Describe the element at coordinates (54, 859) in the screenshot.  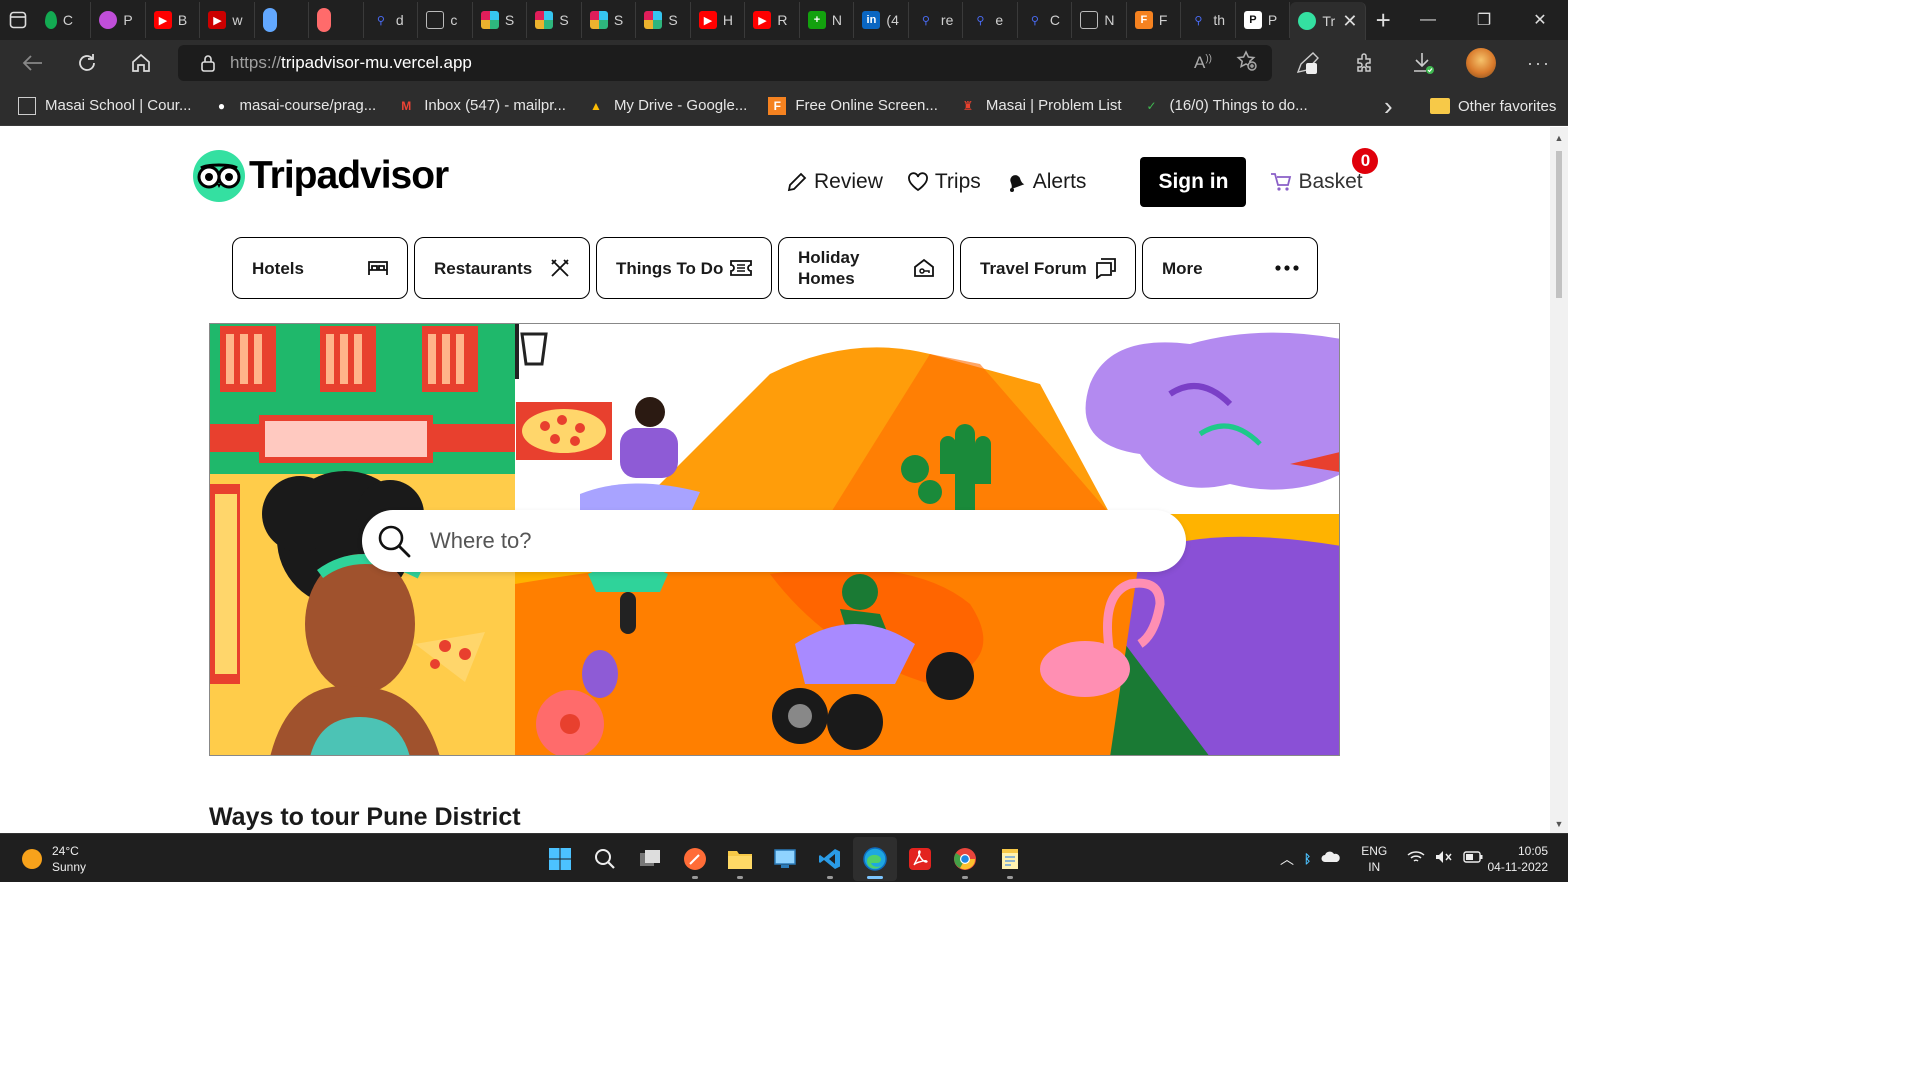
I see `weather-widget: 24°C Sunny` at that location.